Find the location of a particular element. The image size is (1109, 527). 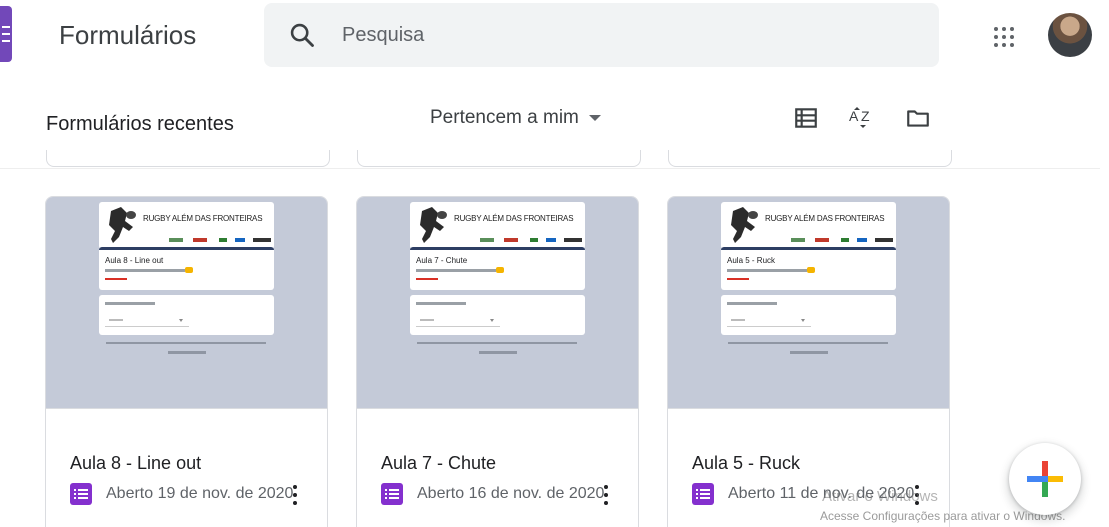

card-title: Aula 5 - Ruck is located at coordinates (746, 463).